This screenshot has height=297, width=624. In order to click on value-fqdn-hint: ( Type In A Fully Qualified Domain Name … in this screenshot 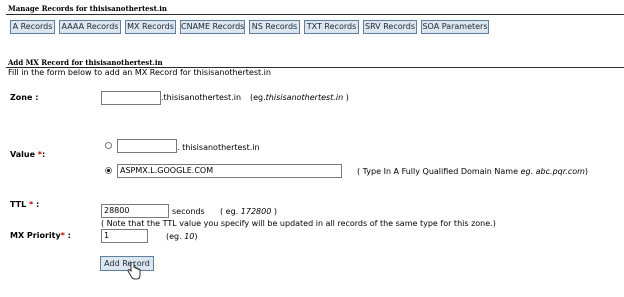, I will do `click(473, 171)`.